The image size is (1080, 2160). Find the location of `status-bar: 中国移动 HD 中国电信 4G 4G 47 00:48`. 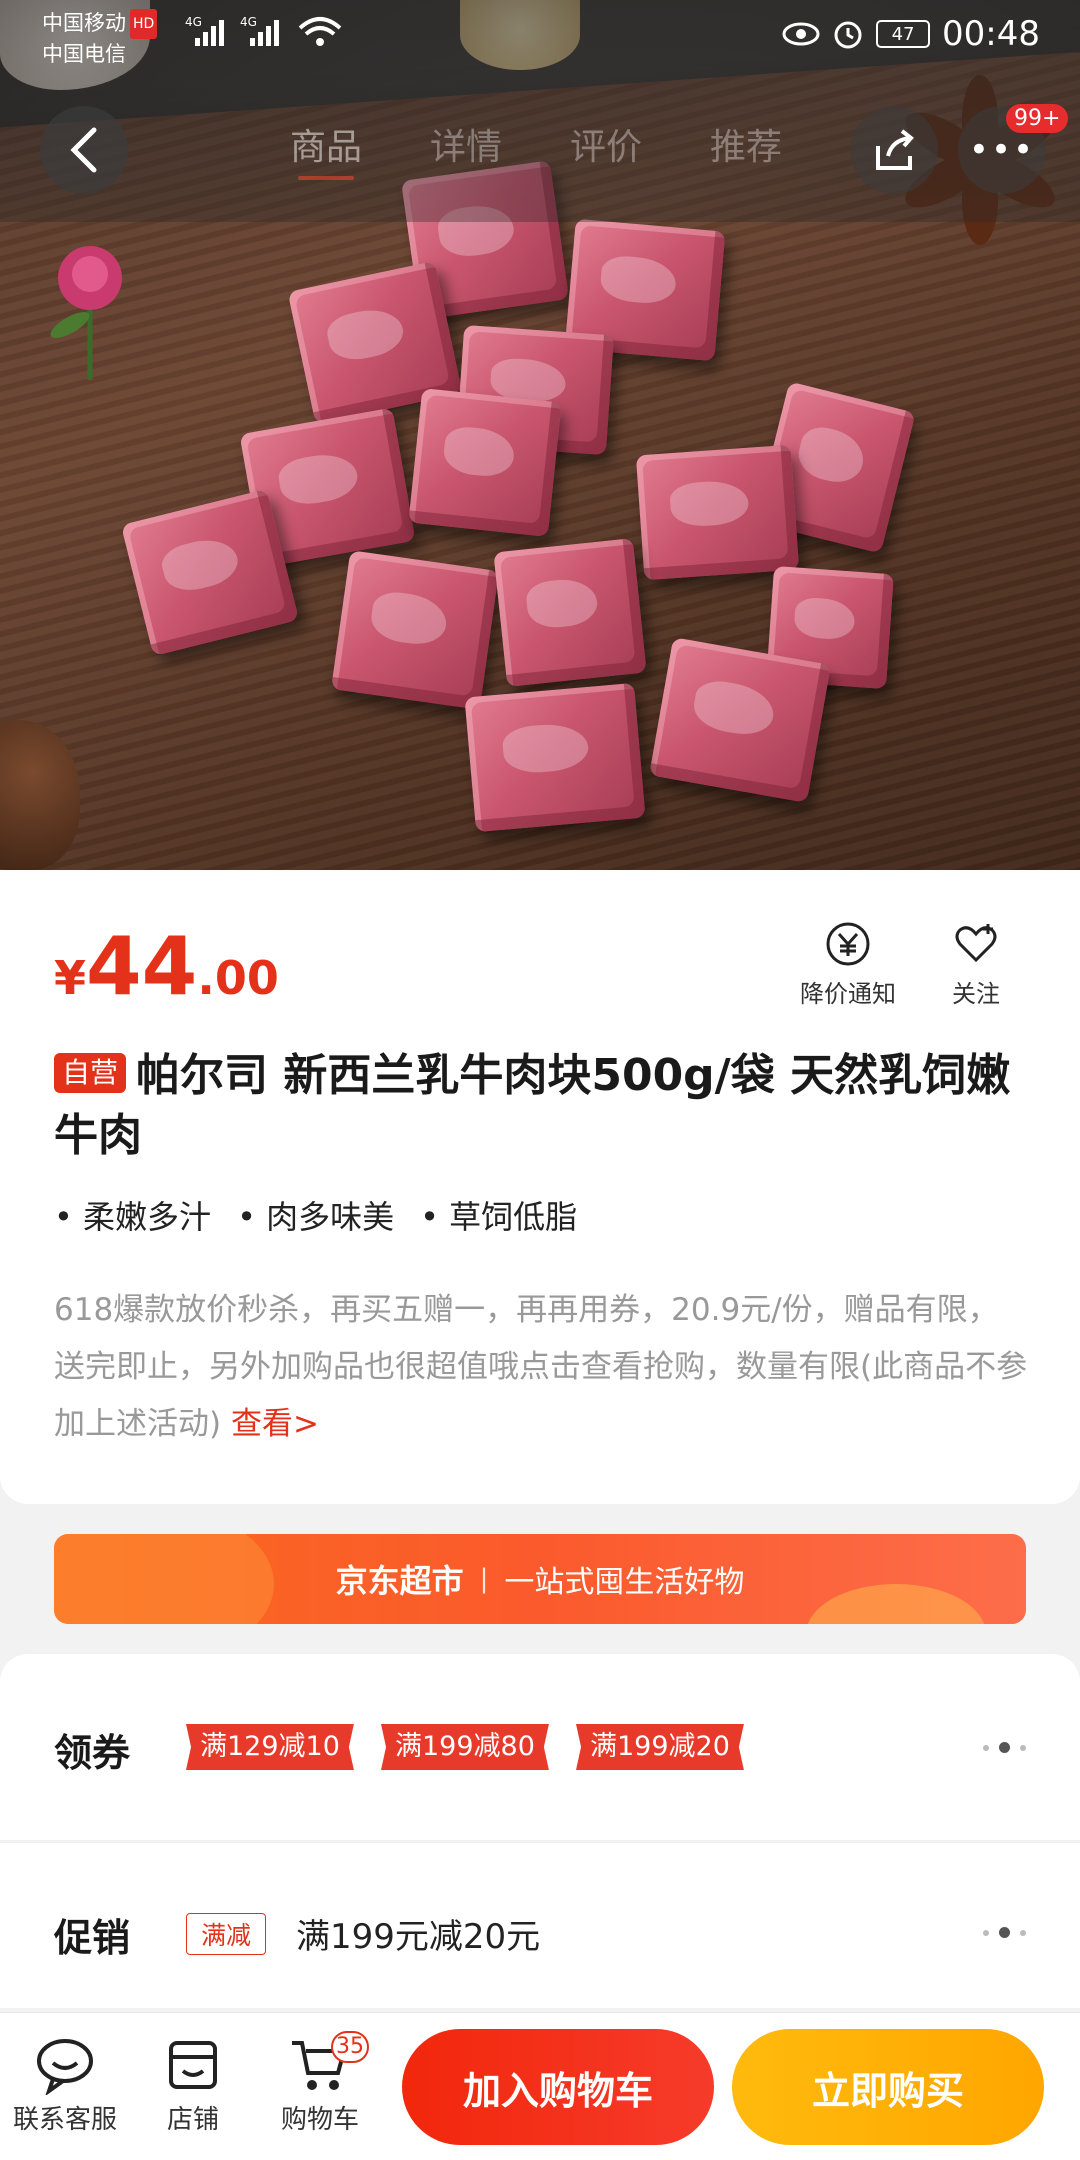

status-bar: 中国移动 HD 中国电信 4G 4G 47 00:48 is located at coordinates (540, 35).